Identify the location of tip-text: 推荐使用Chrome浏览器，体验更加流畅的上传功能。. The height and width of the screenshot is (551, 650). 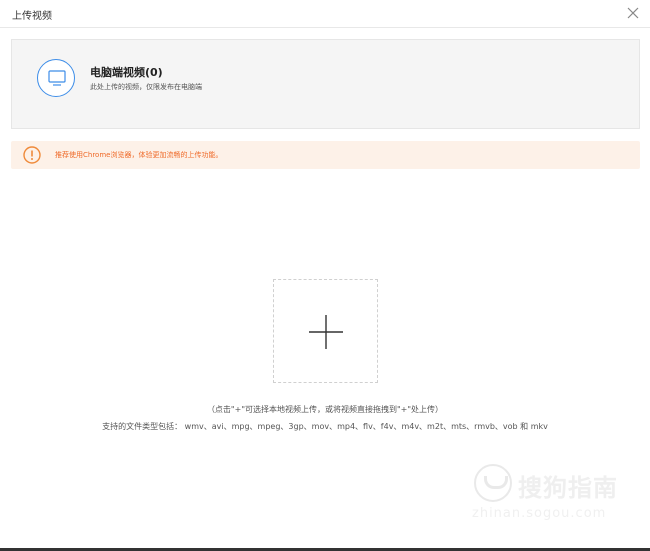
(139, 155).